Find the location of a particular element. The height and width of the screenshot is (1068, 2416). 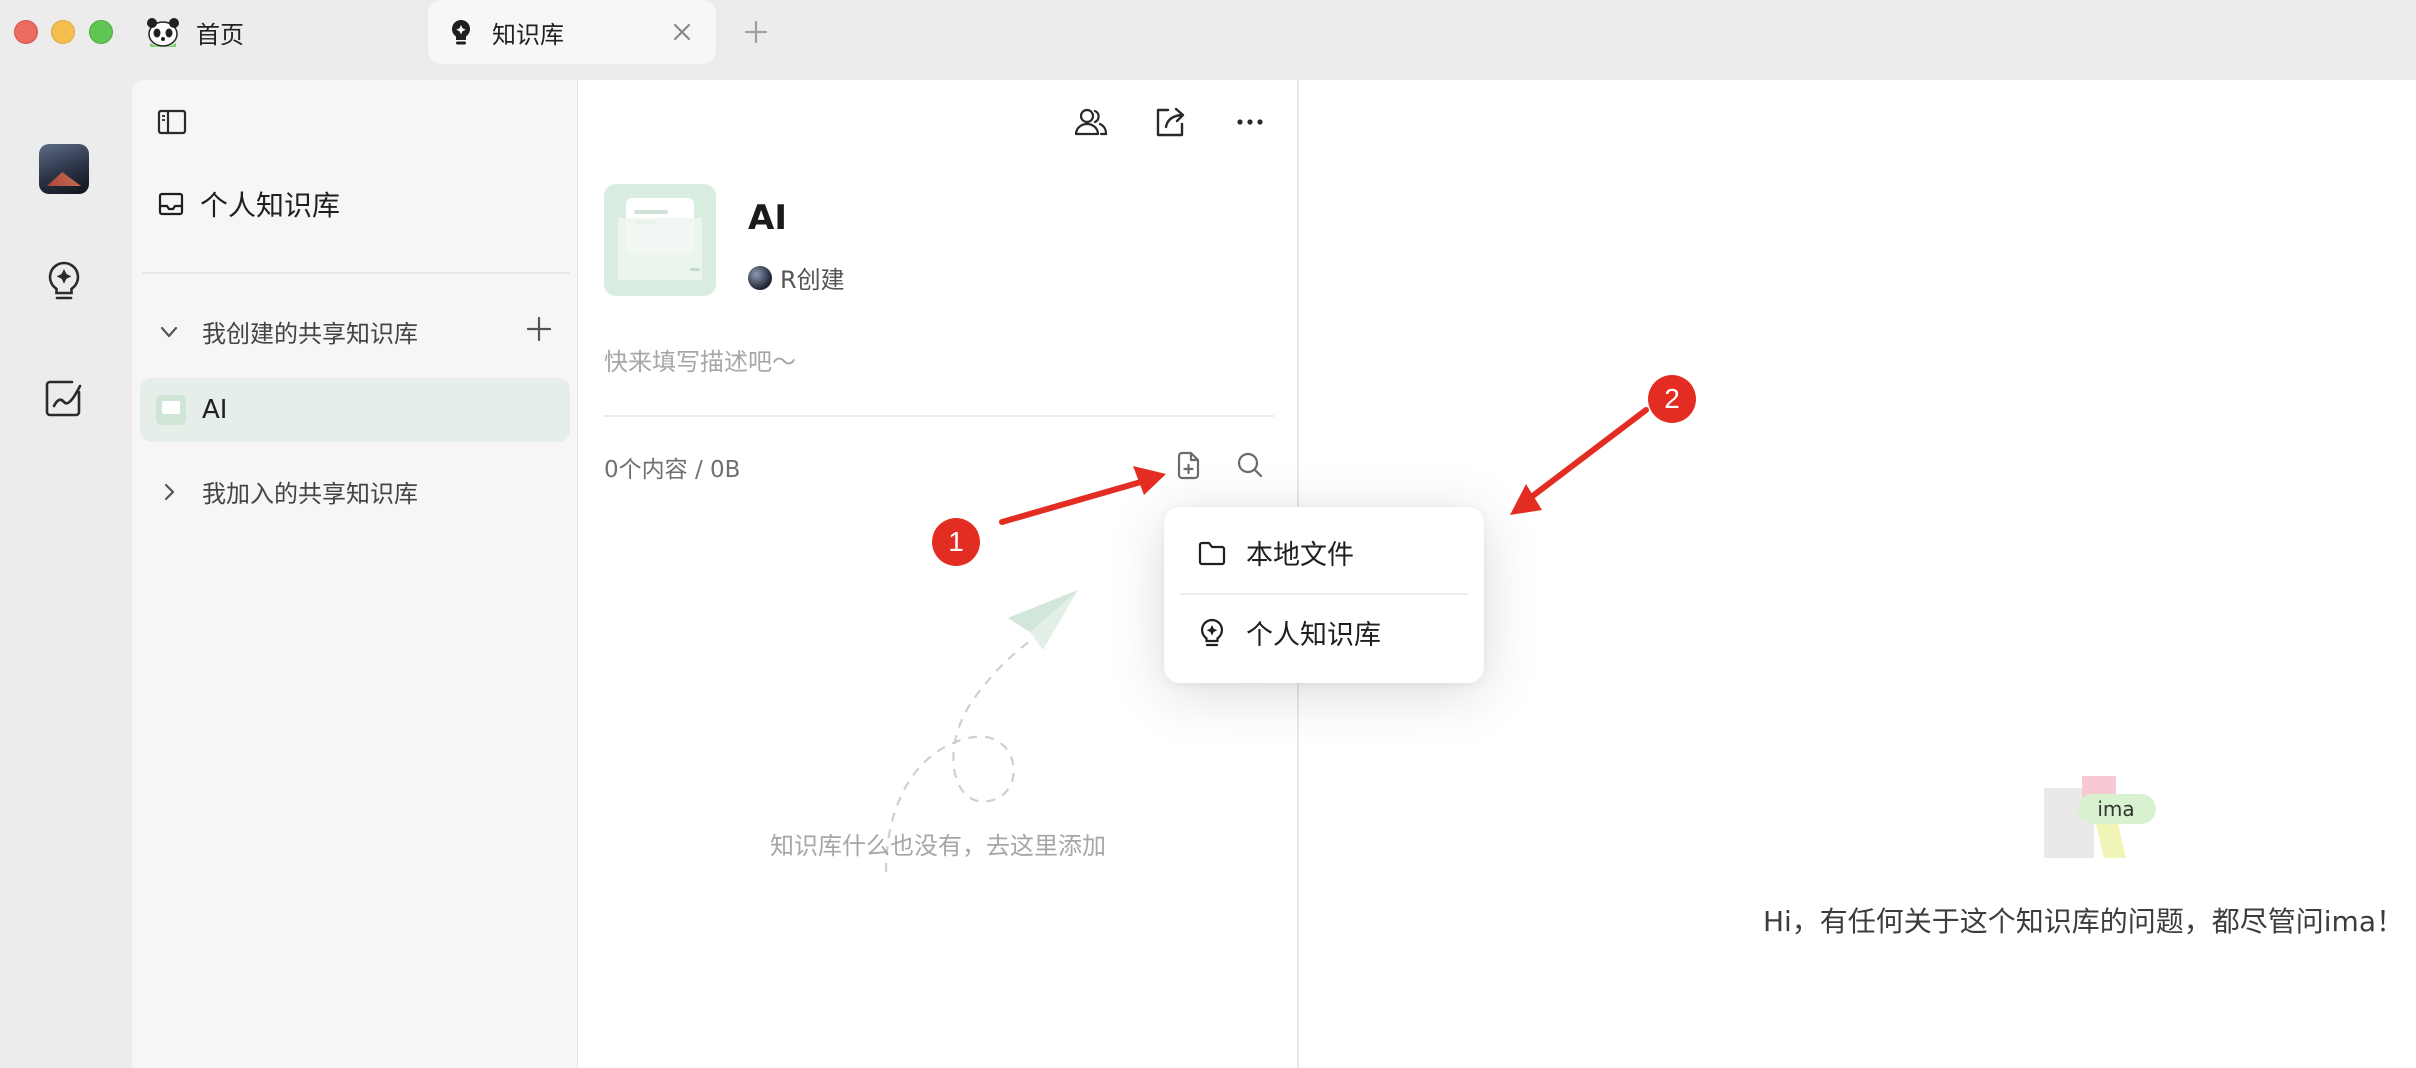

creator-avatar is located at coordinates (760, 277).